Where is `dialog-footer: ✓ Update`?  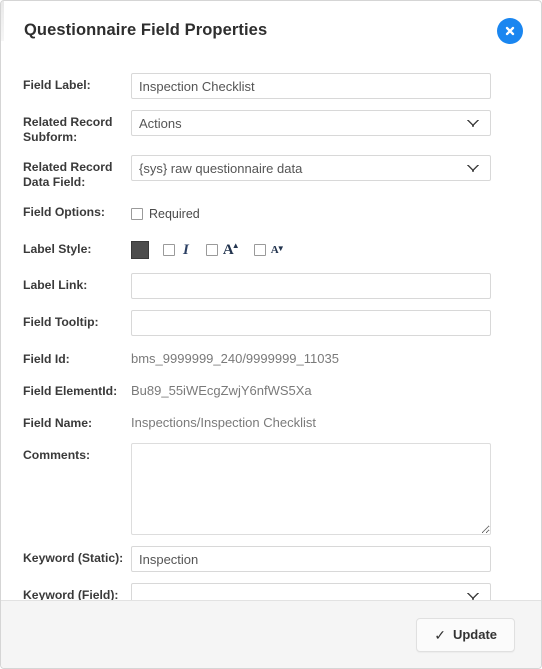 dialog-footer: ✓ Update is located at coordinates (271, 634).